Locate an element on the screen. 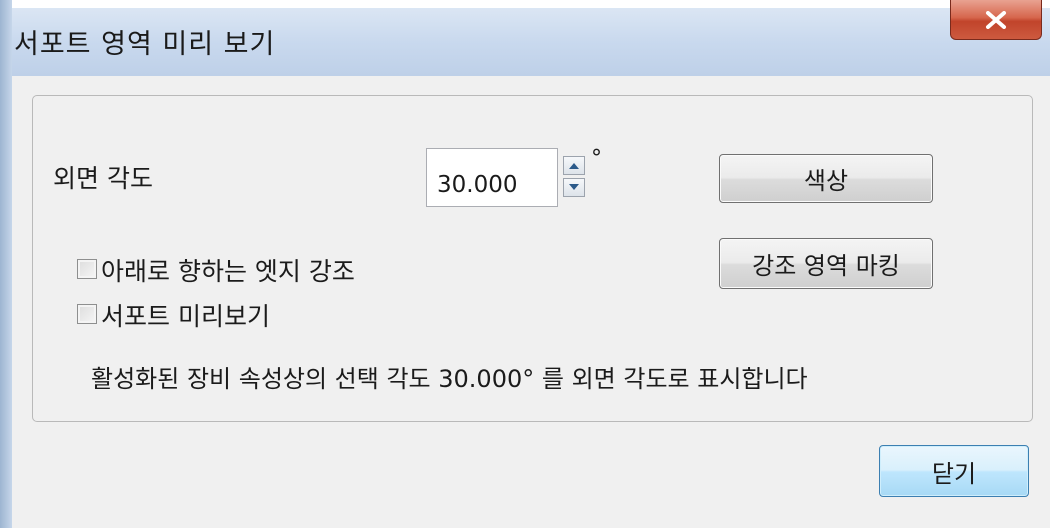  down-arrow-icon is located at coordinates (574, 187).